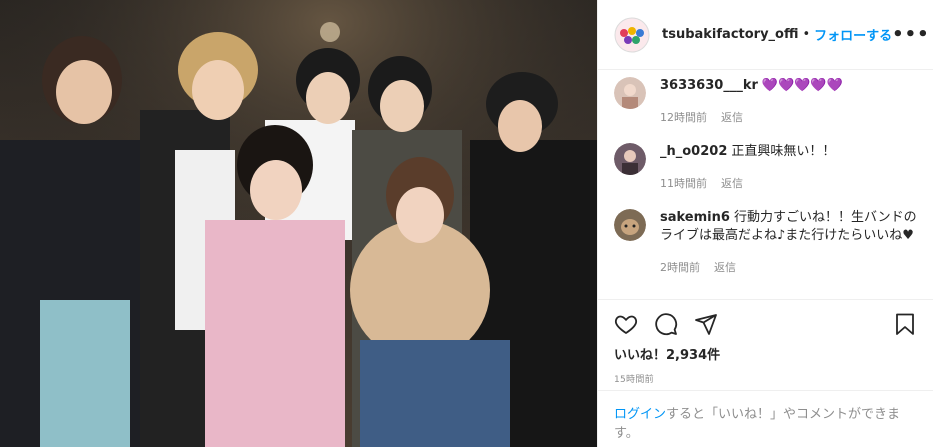  I want to click on login-prompt: ログインすると「いいね！」やコメントができます。, so click(765, 416).